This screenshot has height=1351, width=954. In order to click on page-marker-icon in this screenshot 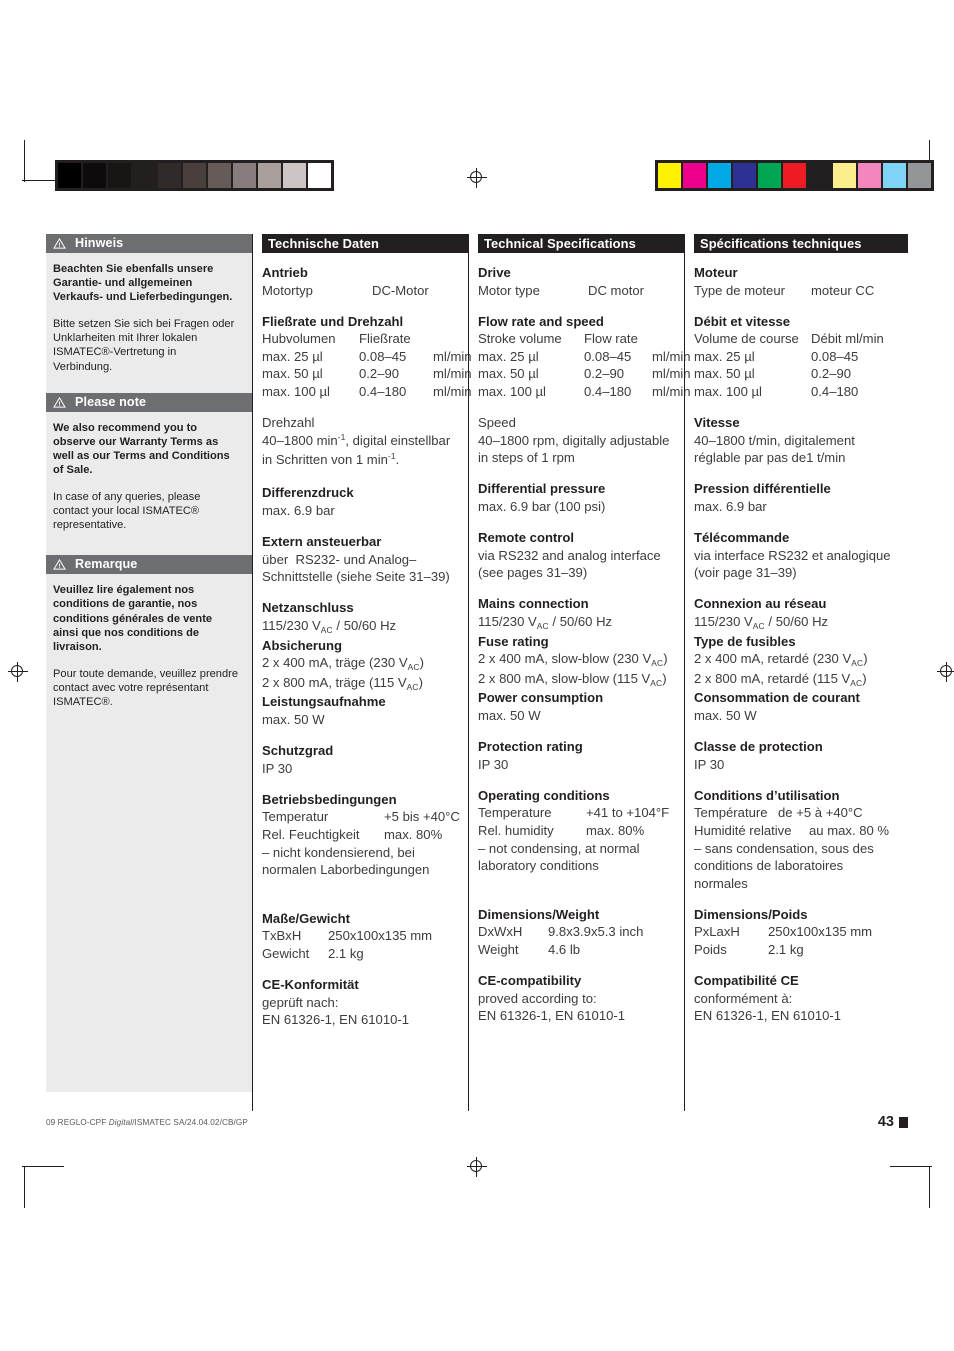, I will do `click(903, 1122)`.